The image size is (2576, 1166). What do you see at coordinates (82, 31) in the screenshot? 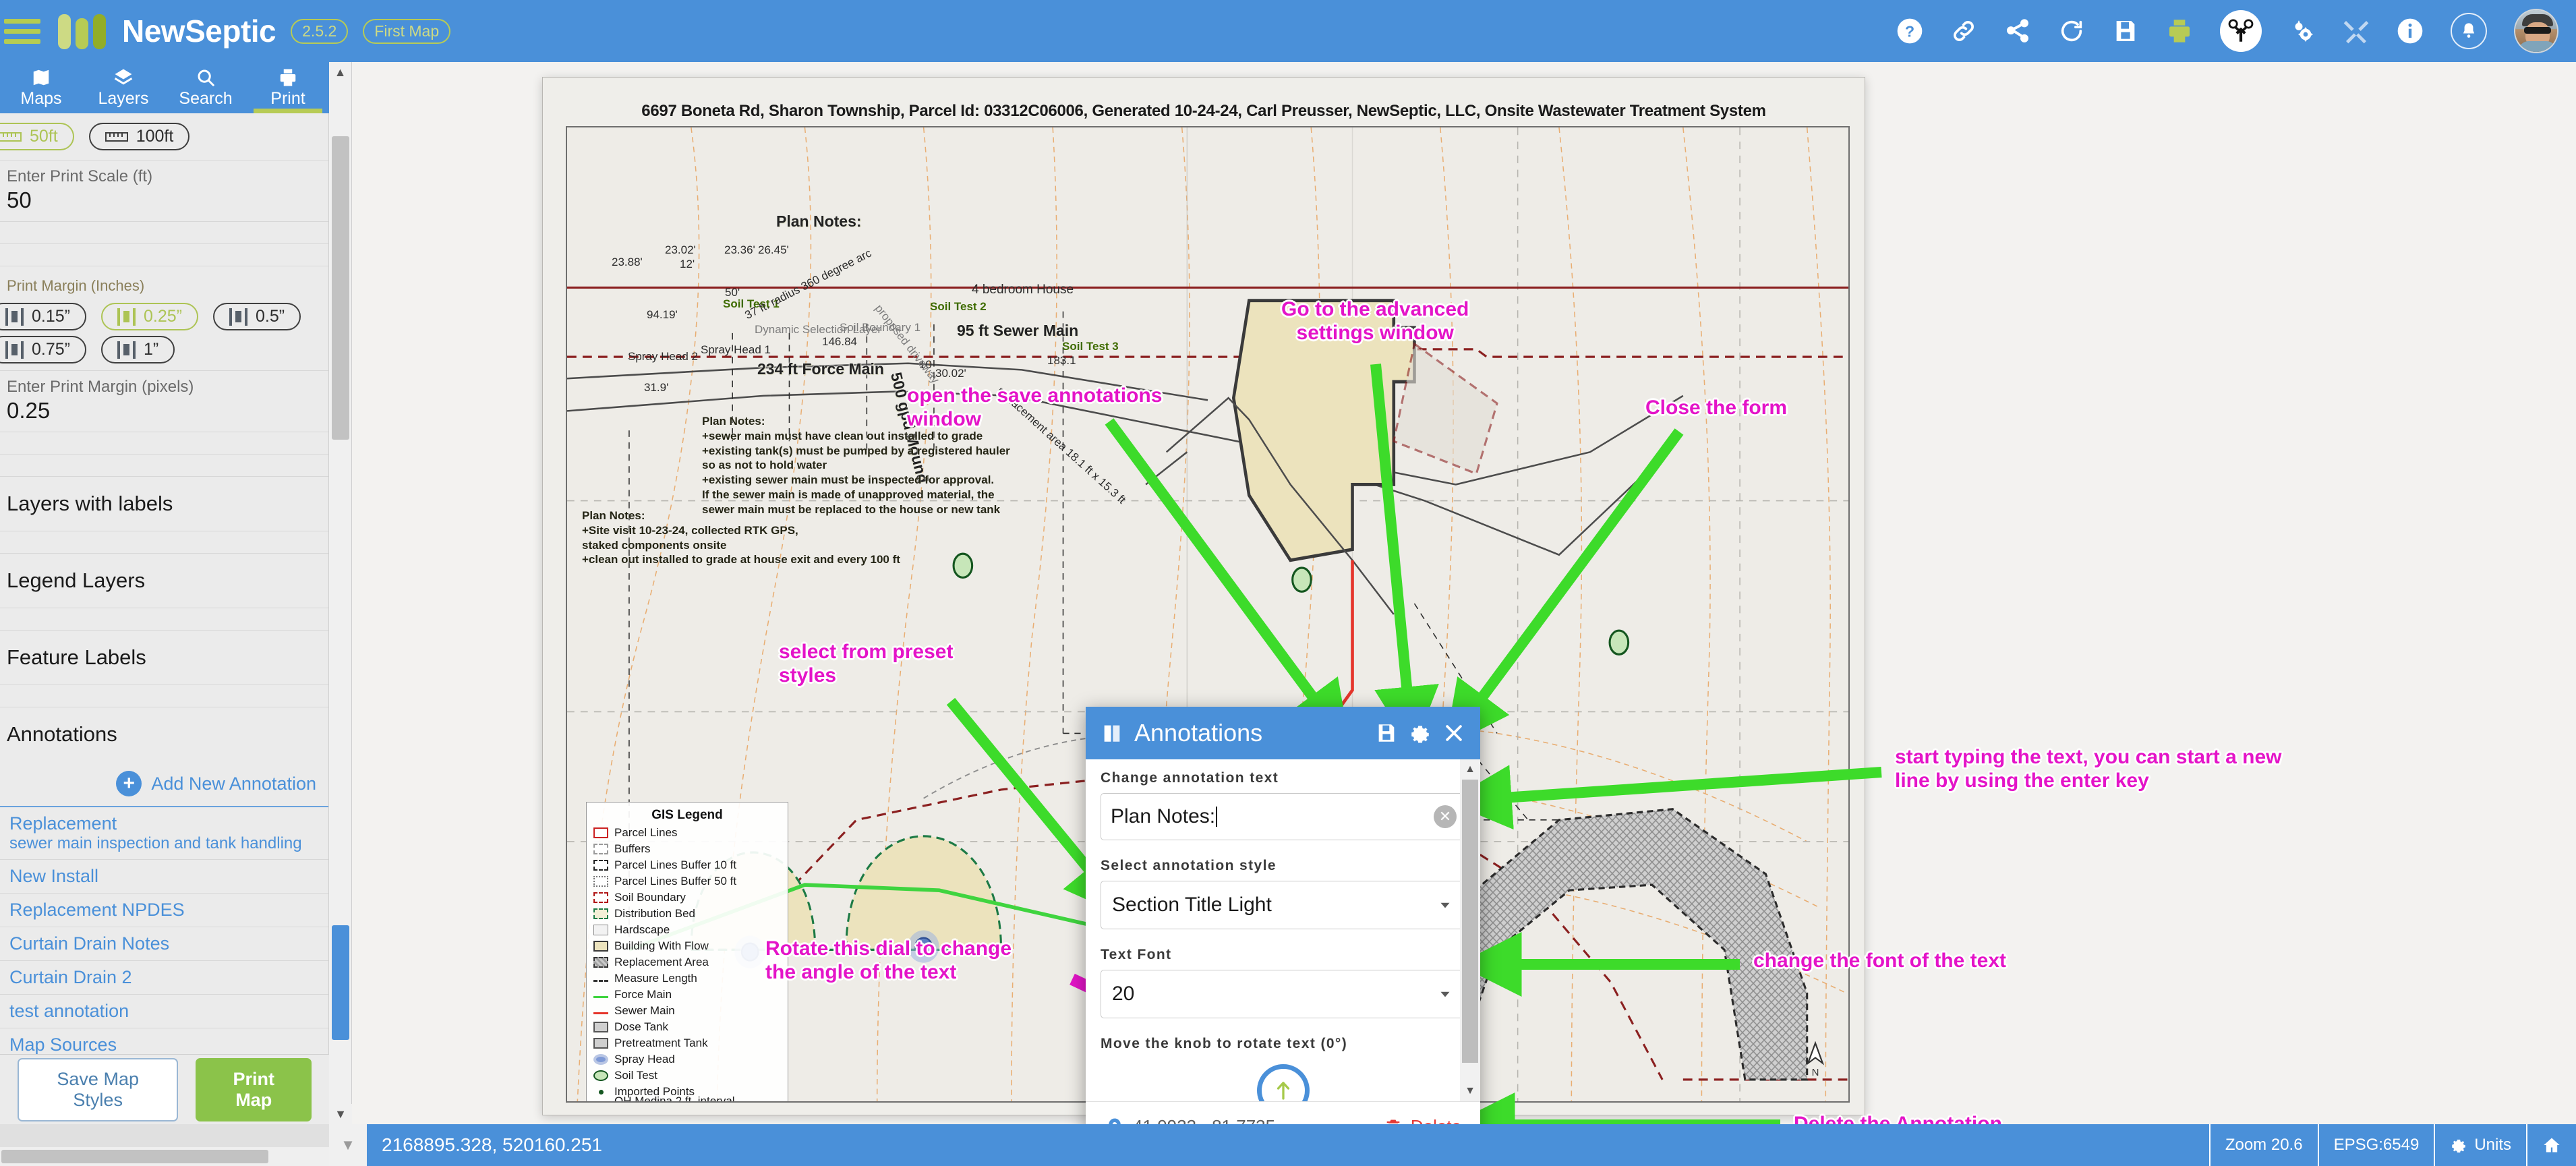
I see `newseptic-logo-icon` at bounding box center [82, 31].